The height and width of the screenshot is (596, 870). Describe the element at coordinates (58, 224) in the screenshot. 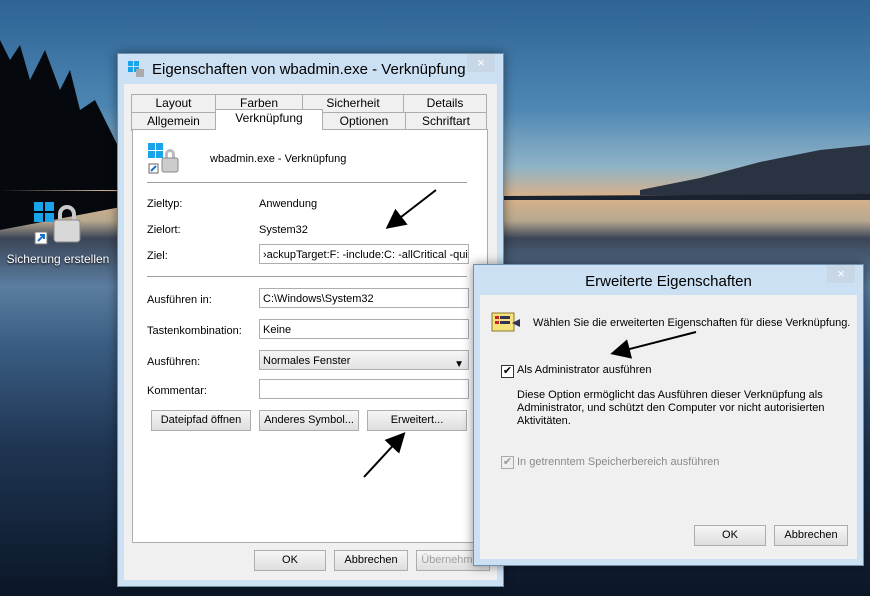

I see `backup-shortcut-icon` at that location.